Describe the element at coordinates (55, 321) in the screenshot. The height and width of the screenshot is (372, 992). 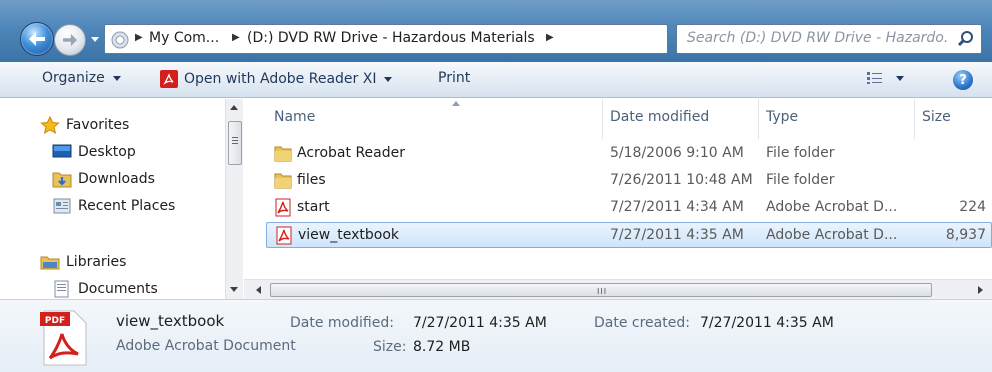
I see `pdf-badge: PDF` at that location.